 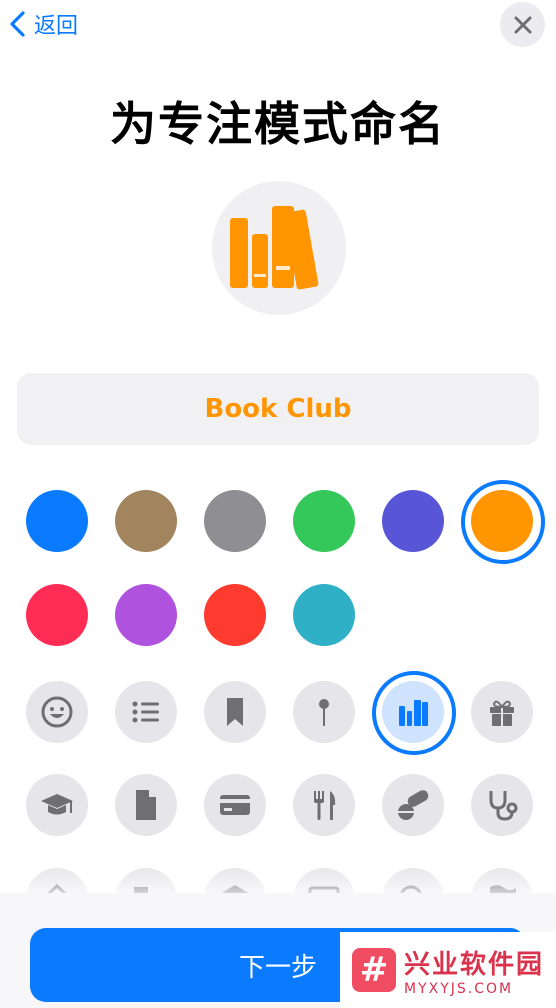 I want to click on chevron-left-icon, so click(x=17, y=24).